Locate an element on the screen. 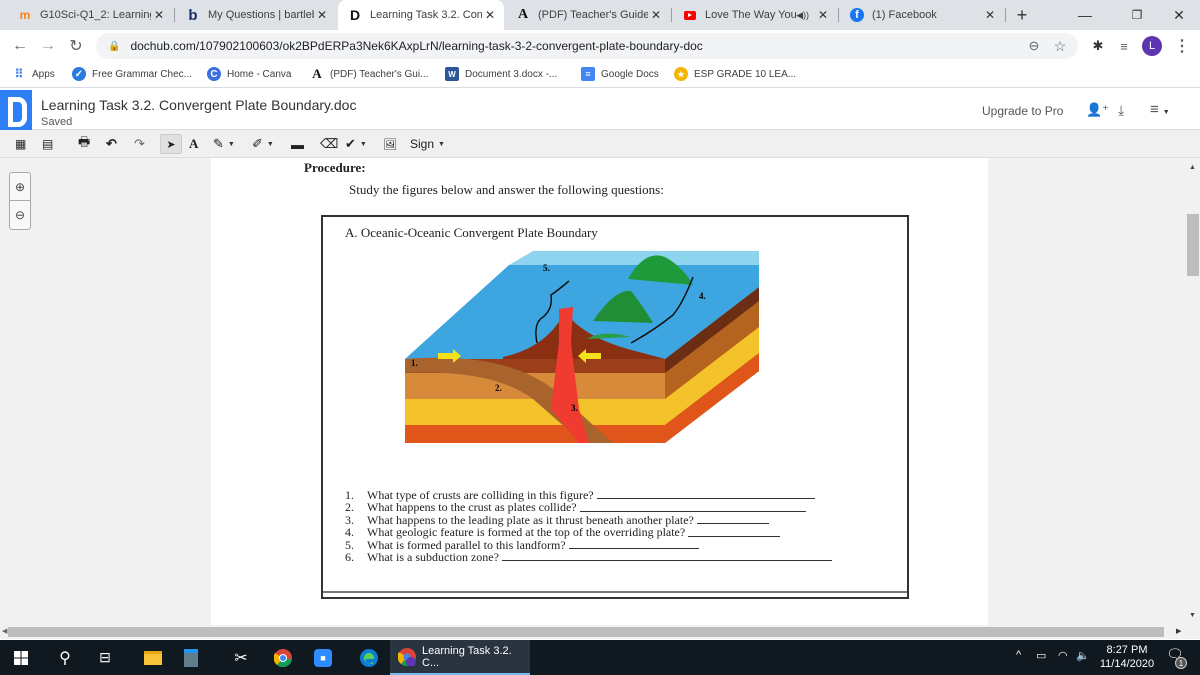 This screenshot has height=675, width=1200. new-tab-button: + is located at coordinates (1022, 15).